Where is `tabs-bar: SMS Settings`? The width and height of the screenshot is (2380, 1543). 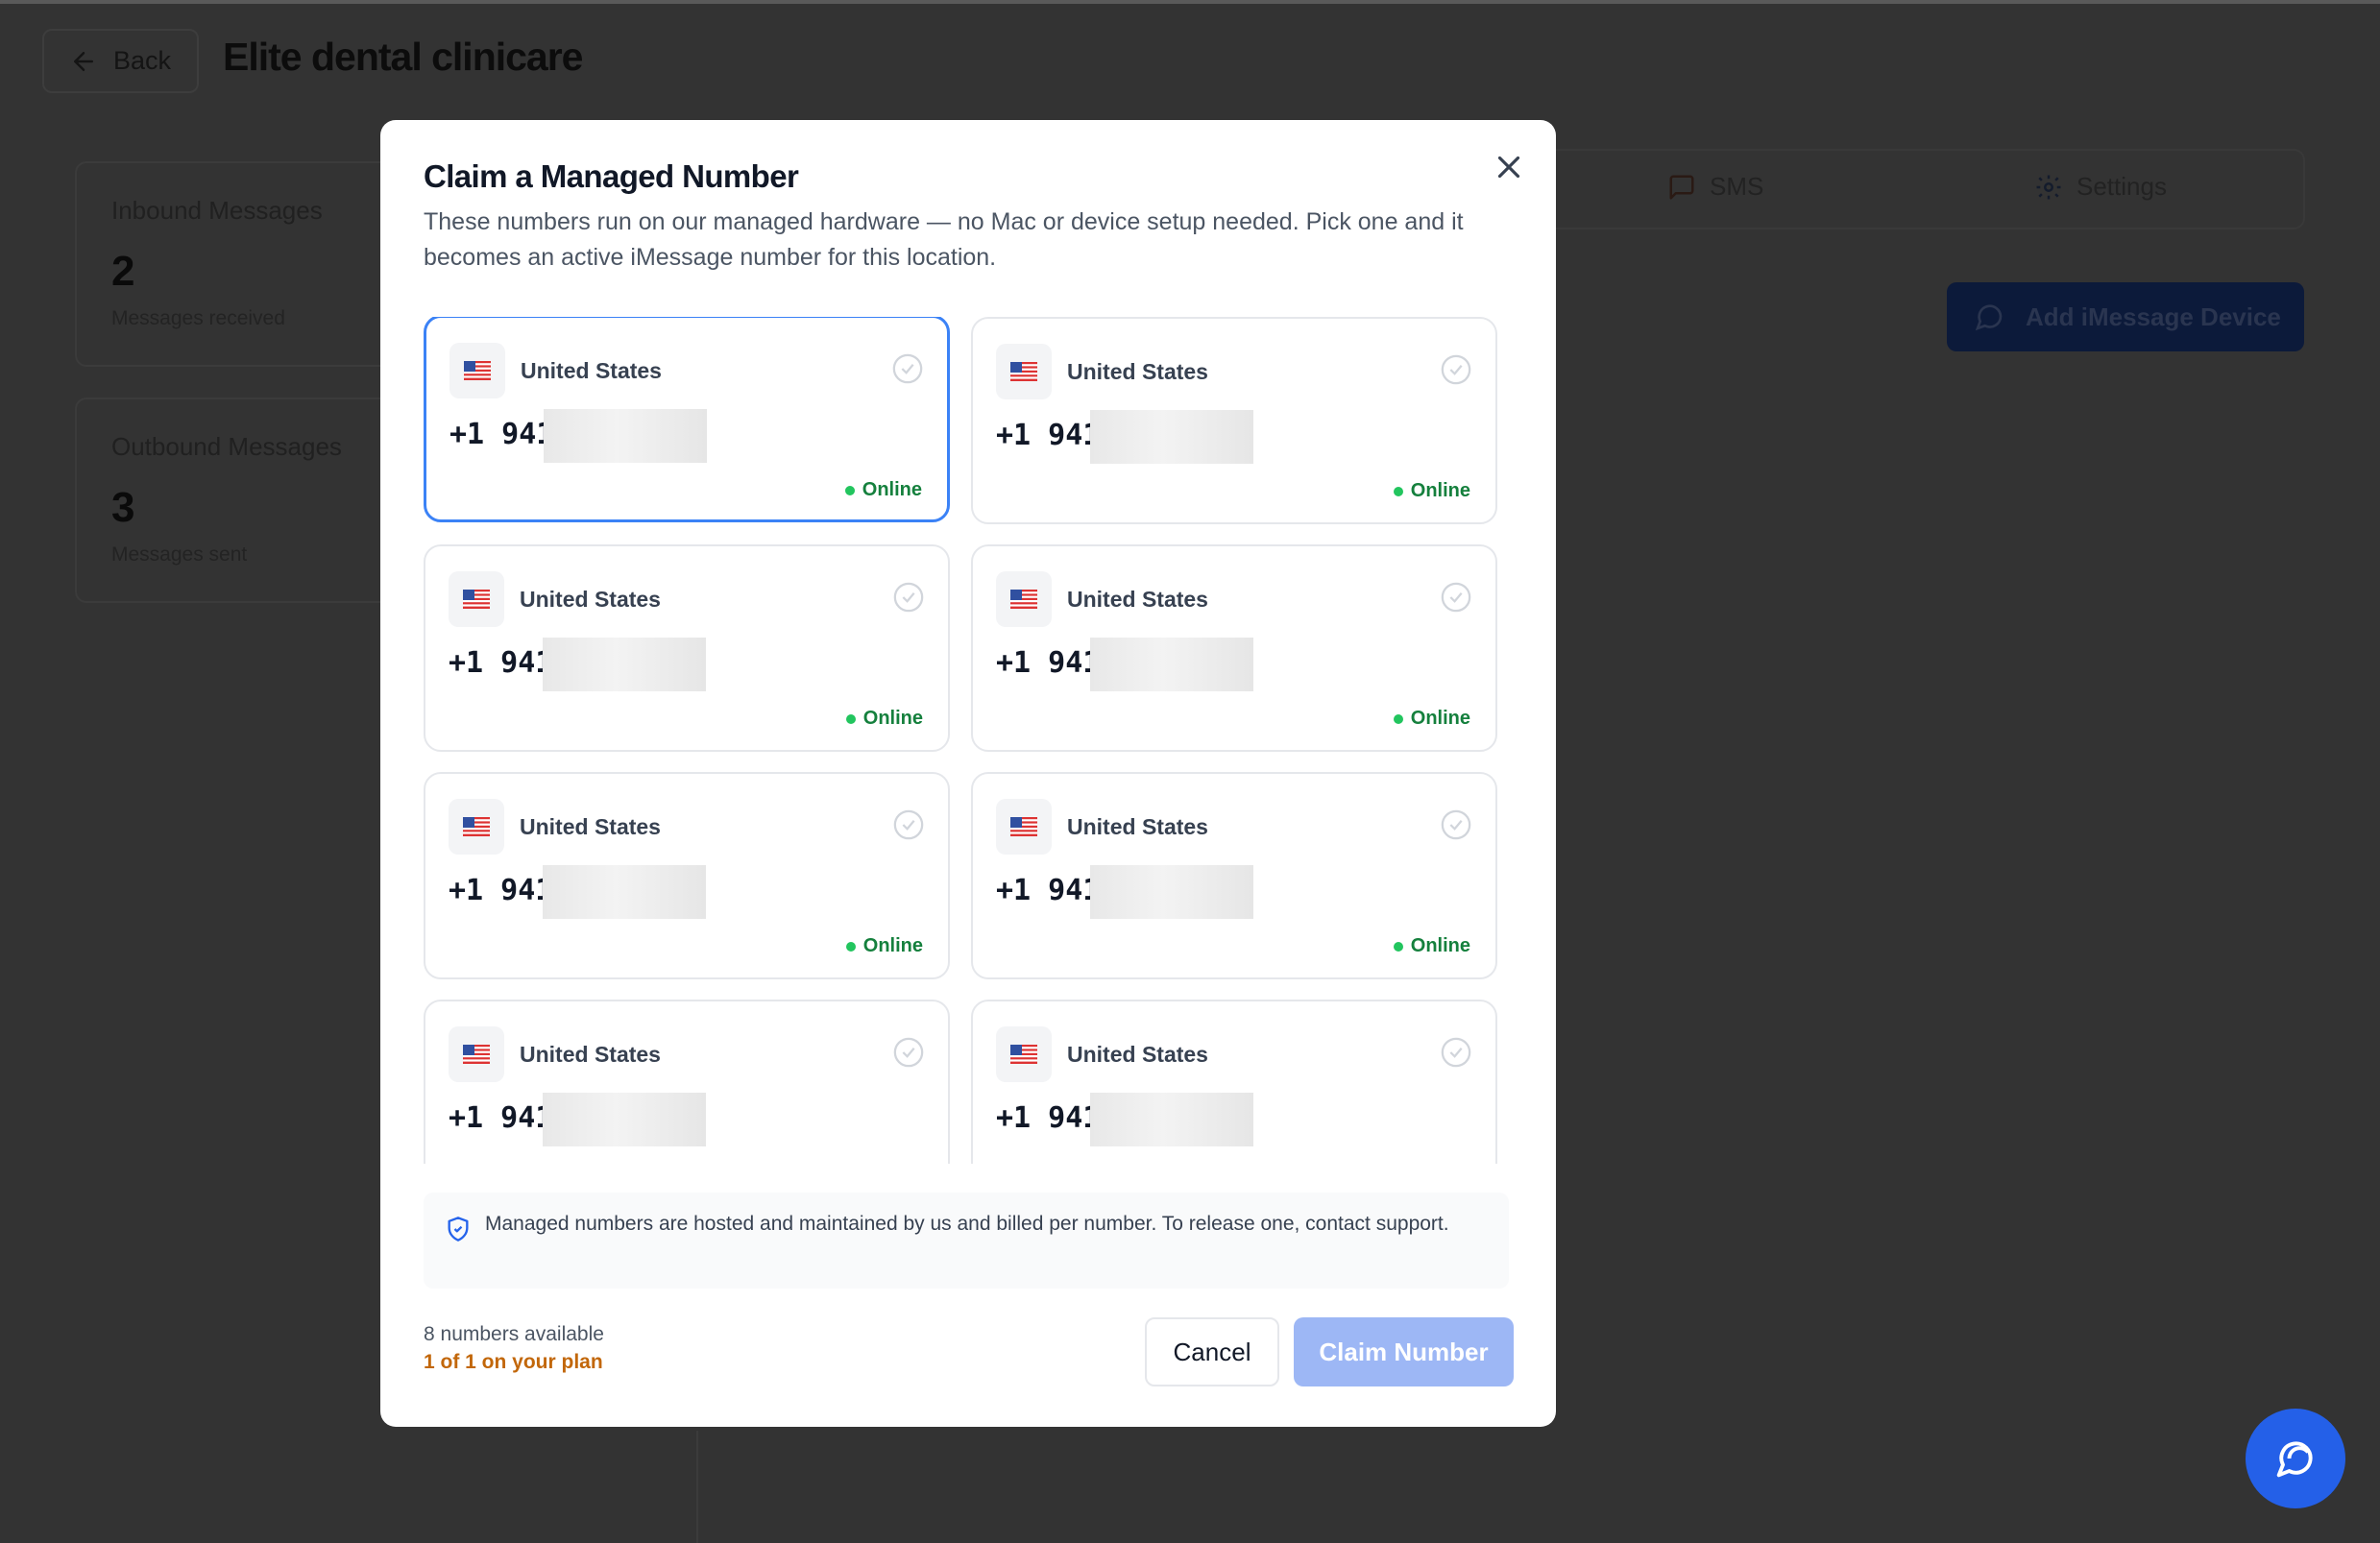
tabs-bar: SMS Settings is located at coordinates (1929, 189).